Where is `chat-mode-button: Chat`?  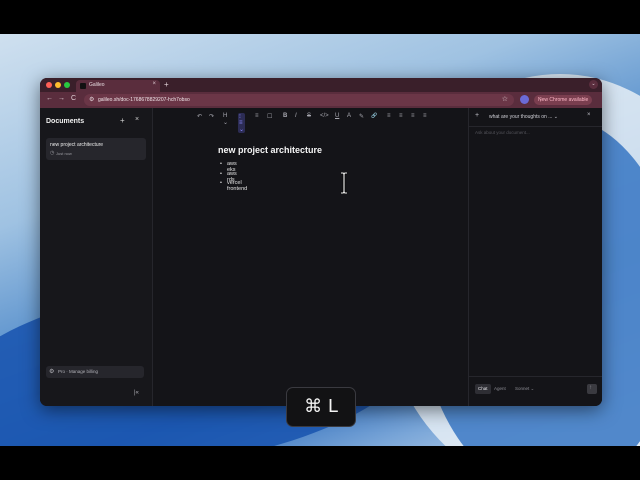 chat-mode-button: Chat is located at coordinates (483, 389).